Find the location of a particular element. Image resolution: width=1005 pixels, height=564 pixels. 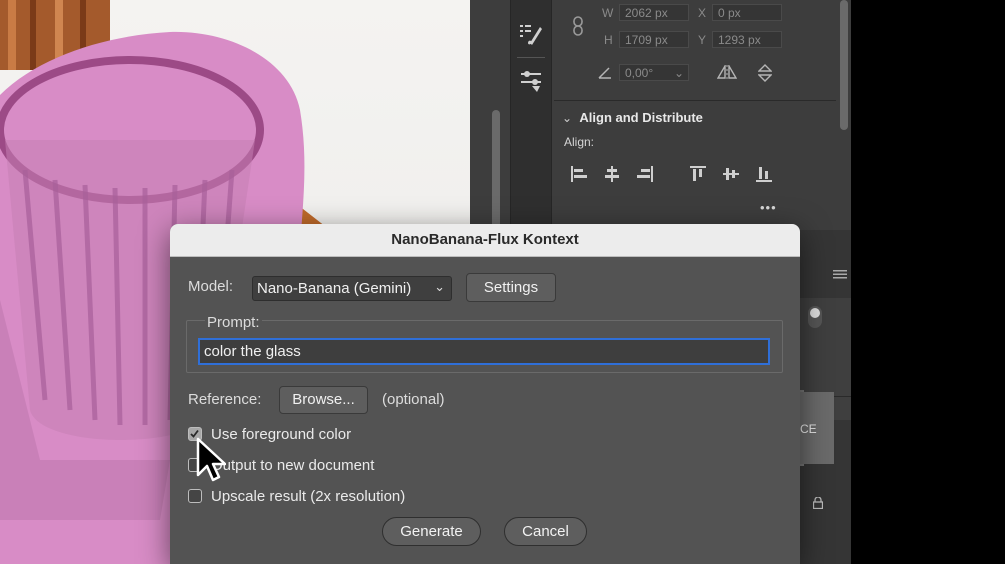

y-label: Y is located at coordinates (702, 40).